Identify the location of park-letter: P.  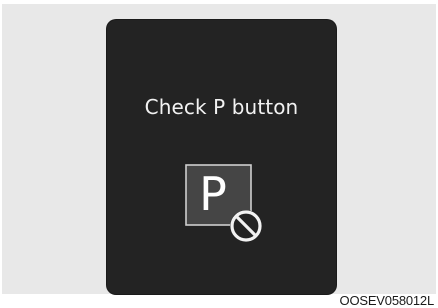
(213, 194).